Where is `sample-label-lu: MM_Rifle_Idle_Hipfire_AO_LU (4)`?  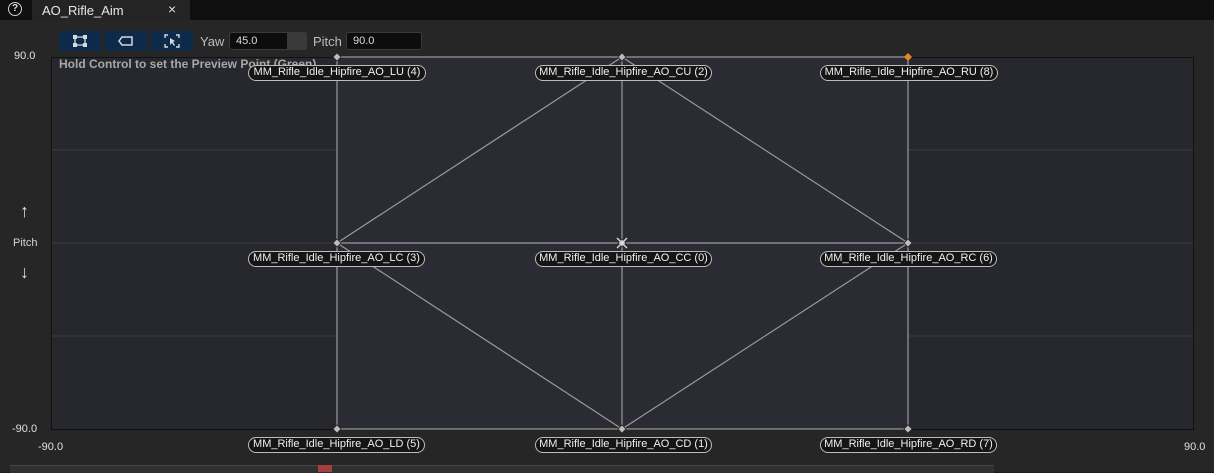
sample-label-lu: MM_Rifle_Idle_Hipfire_AO_LU (4) is located at coordinates (337, 73).